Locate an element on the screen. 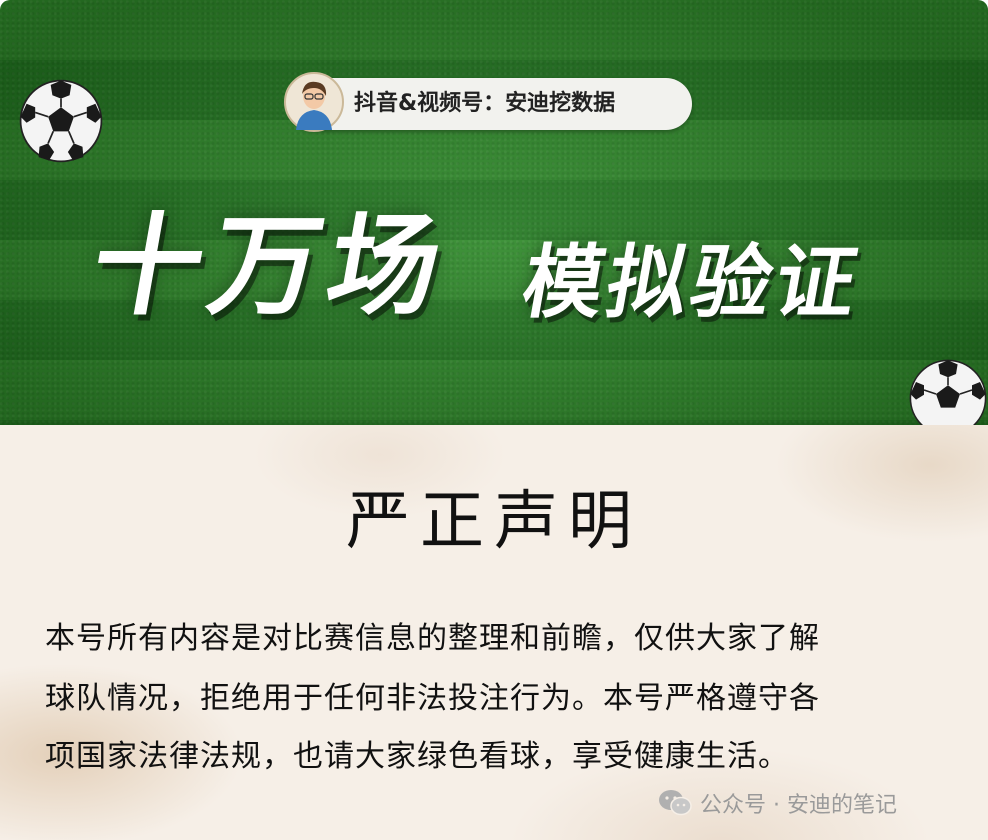 The image size is (988, 840). avatar is located at coordinates (314, 102).